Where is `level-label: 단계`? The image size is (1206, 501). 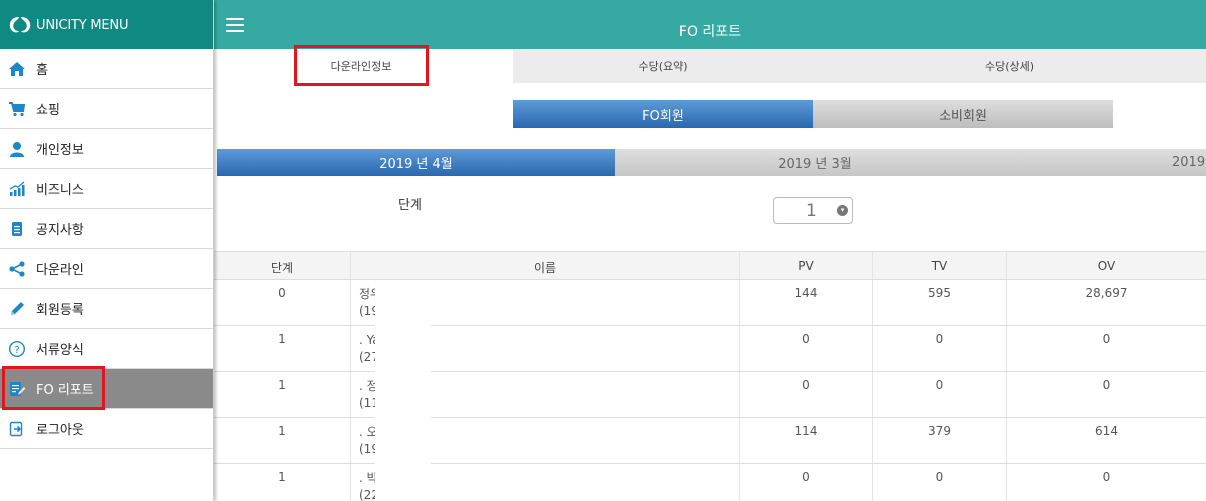 level-label: 단계 is located at coordinates (410, 205).